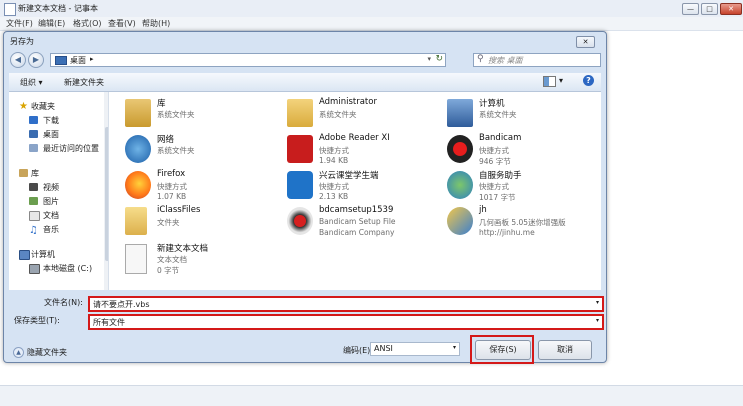 The width and height of the screenshot is (743, 406). Describe the element at coordinates (51, 201) in the screenshot. I see `nav-pictures: 图片` at that location.